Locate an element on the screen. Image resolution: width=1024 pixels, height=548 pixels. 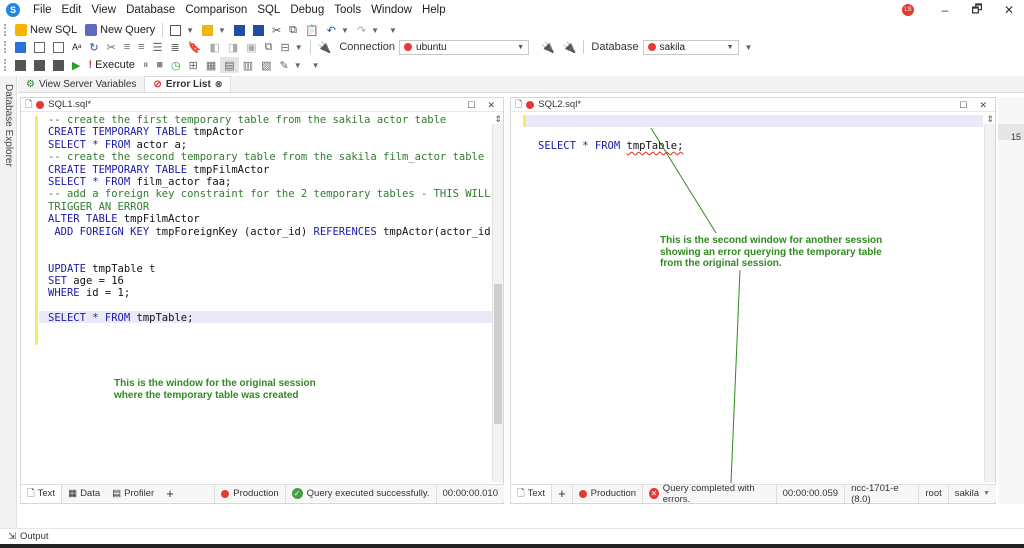
redo-icon: ↷ ▼ is located at coordinates (368, 30).